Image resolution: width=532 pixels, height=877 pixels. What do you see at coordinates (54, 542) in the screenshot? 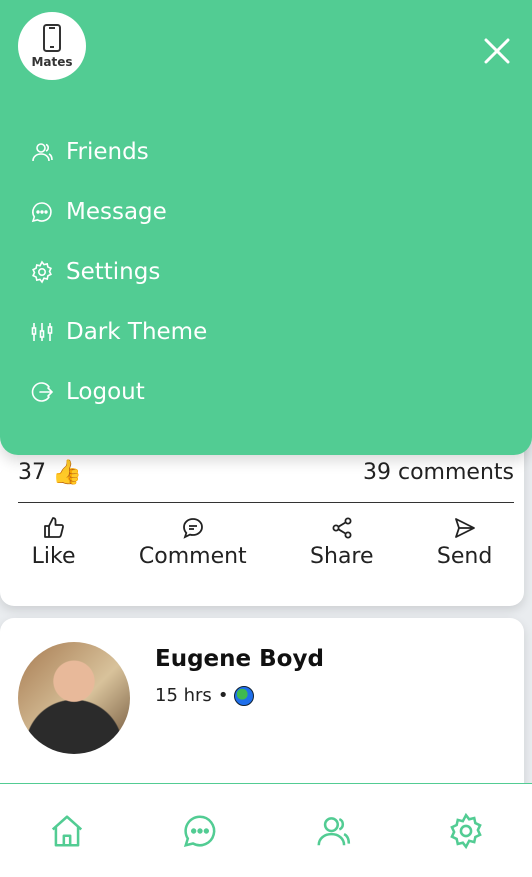
I see `like-button: Like` at bounding box center [54, 542].